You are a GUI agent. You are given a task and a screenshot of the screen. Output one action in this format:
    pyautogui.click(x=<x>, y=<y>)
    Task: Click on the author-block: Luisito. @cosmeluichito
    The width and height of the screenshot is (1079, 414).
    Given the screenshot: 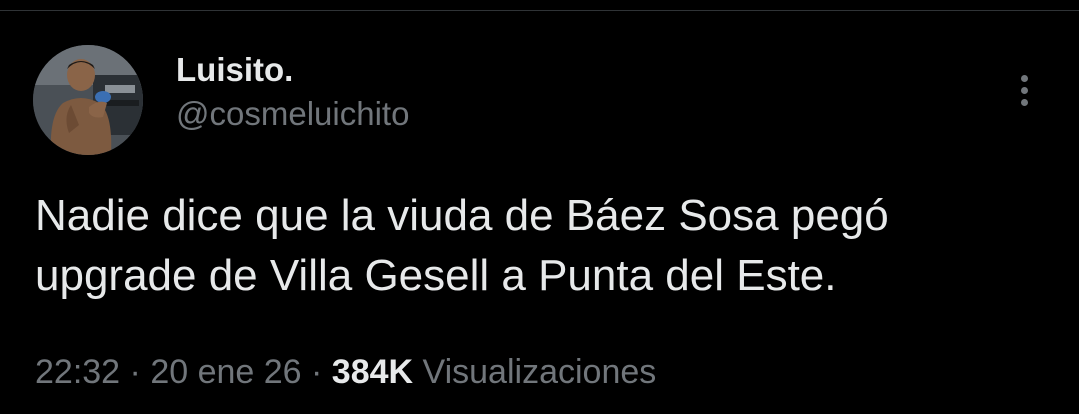 What is the action you would take?
    pyautogui.click(x=292, y=92)
    